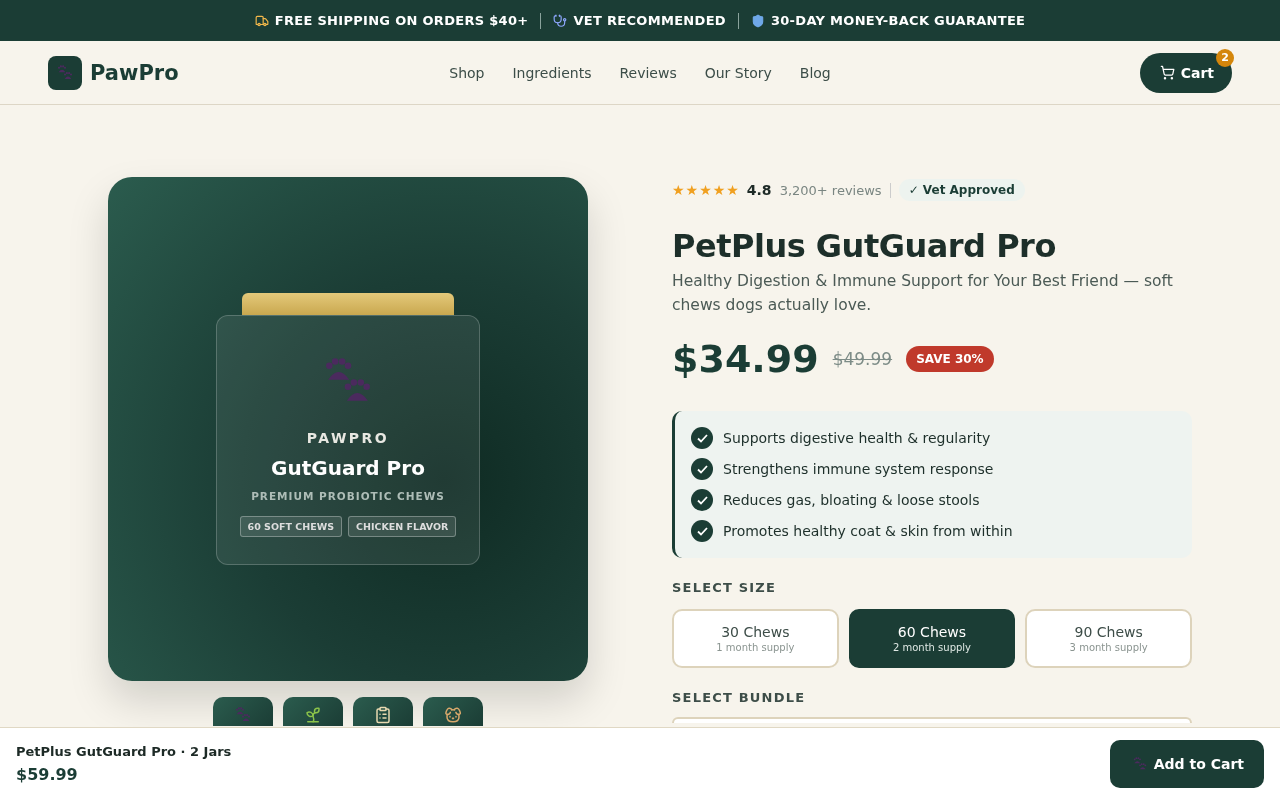 This screenshot has width=1280, height=800. I want to click on cart-button: Cart 2, so click(1185, 72).